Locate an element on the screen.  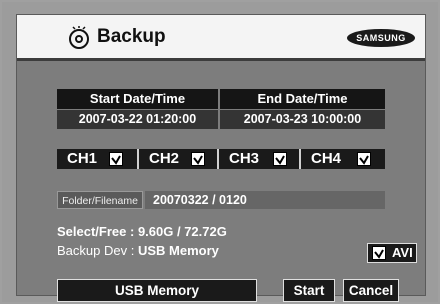
backup-disc-icon is located at coordinates (79, 37).